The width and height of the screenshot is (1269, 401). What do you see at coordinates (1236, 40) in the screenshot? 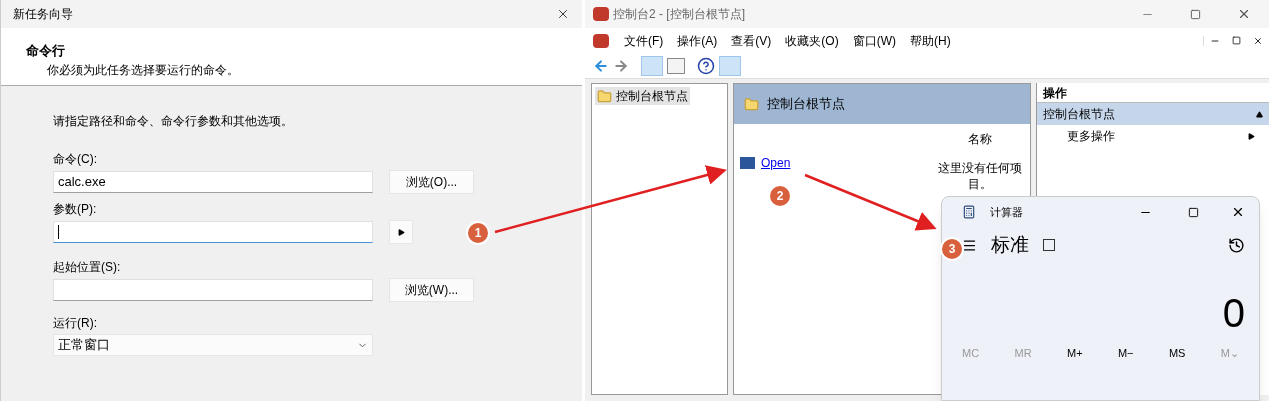
I see `restore-icon` at bounding box center [1236, 40].